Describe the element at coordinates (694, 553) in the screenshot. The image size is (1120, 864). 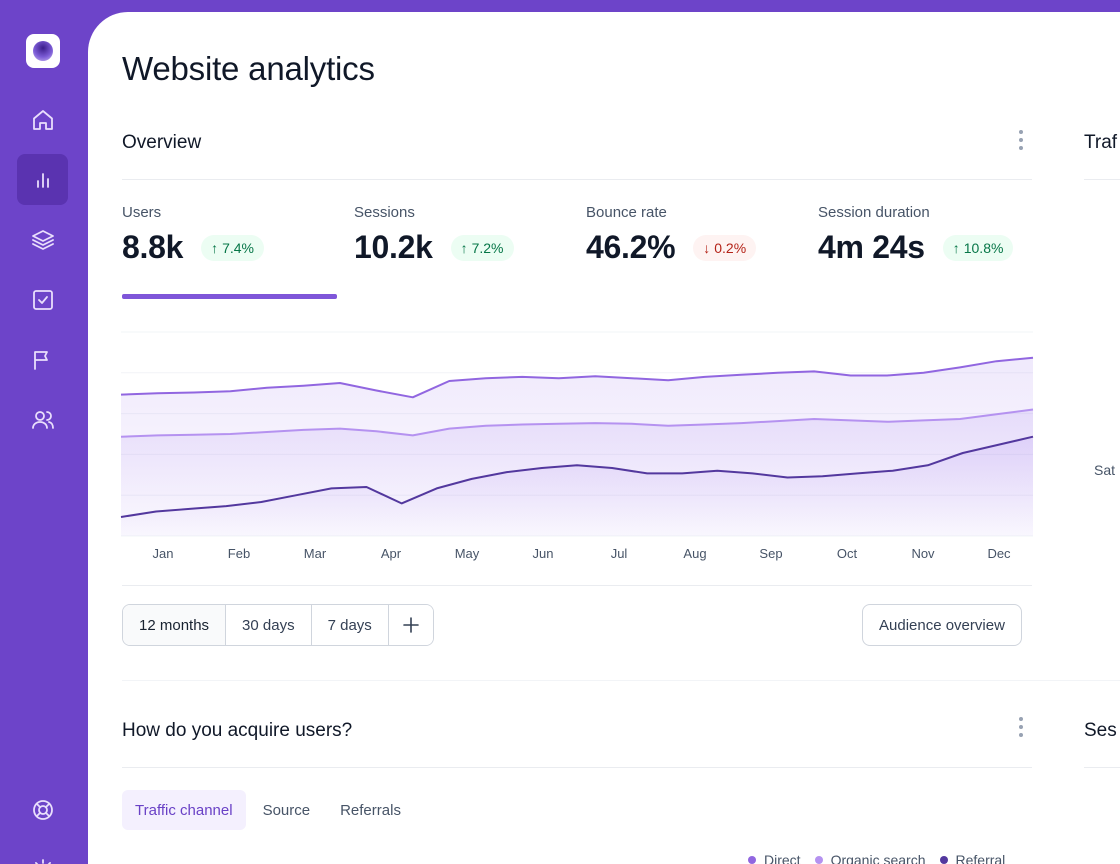
I see `x-tick-label: Aug` at that location.